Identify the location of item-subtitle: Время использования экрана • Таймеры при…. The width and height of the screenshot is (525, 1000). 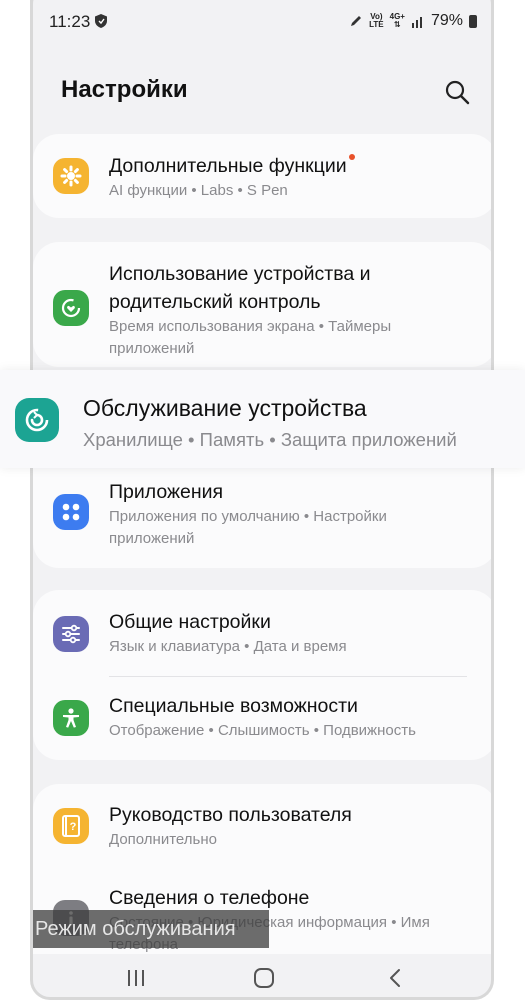
(250, 337).